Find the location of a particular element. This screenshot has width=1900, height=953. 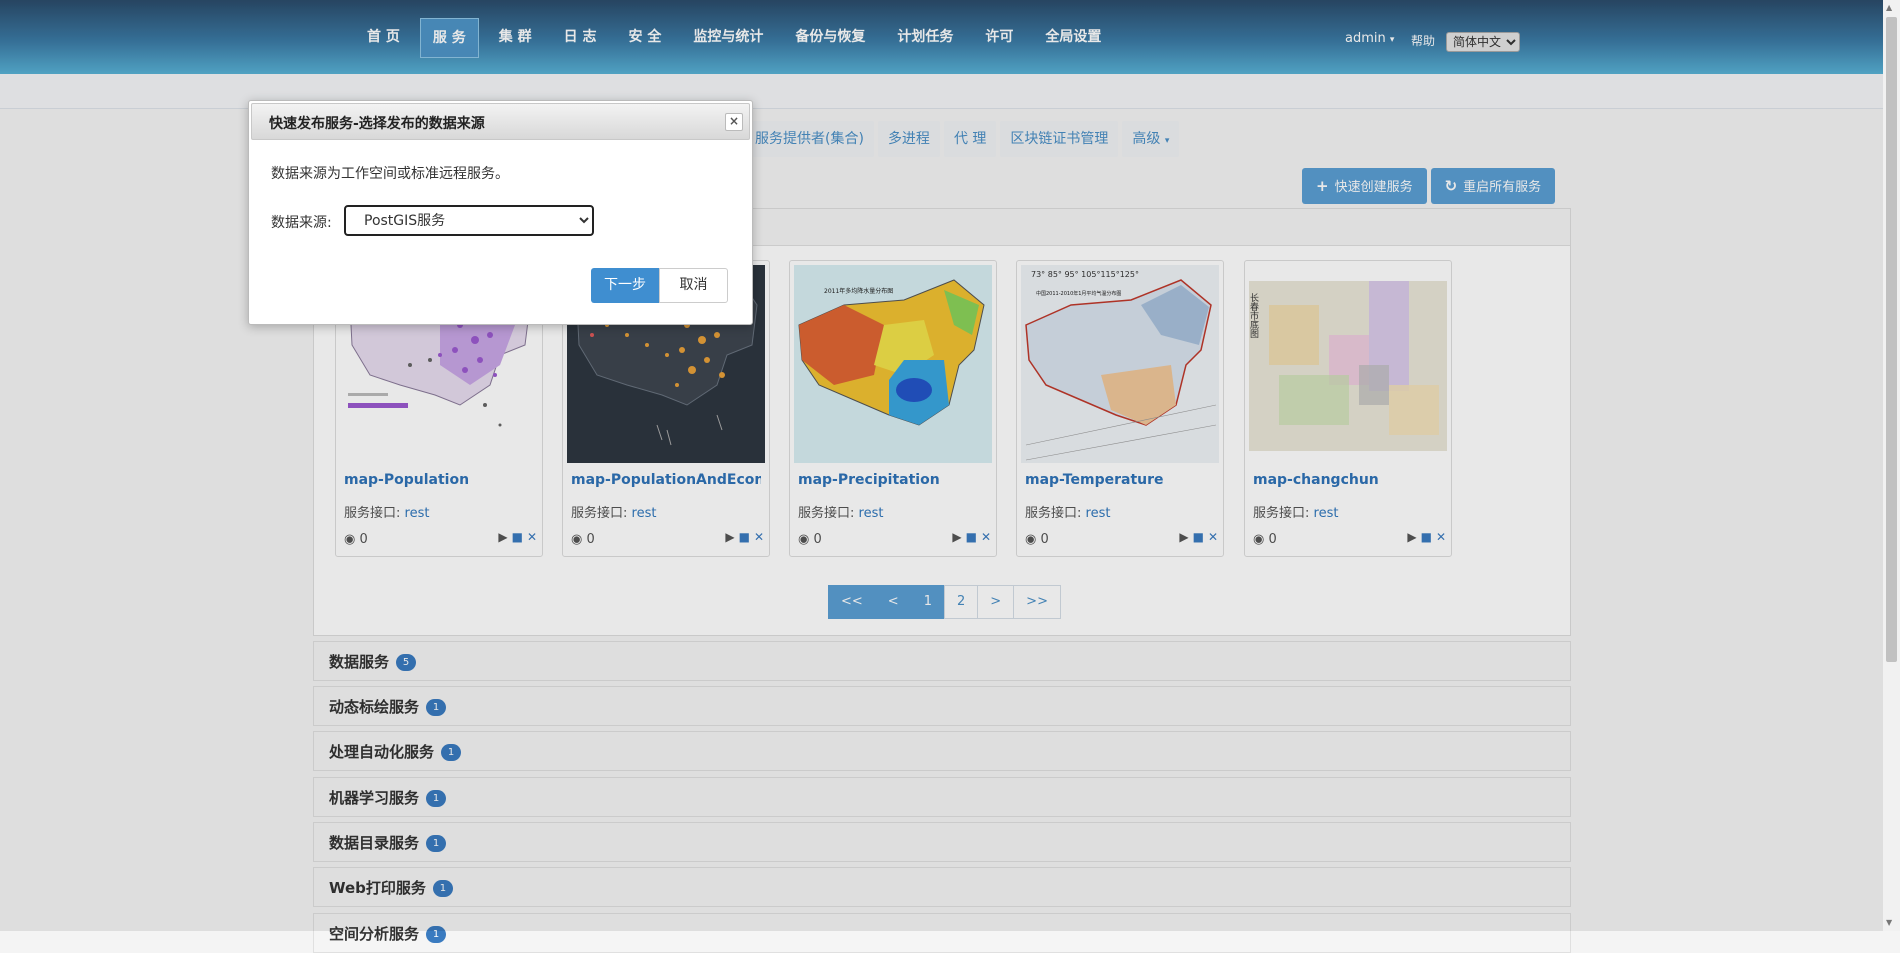

next-button: 下一步 is located at coordinates (625, 285).